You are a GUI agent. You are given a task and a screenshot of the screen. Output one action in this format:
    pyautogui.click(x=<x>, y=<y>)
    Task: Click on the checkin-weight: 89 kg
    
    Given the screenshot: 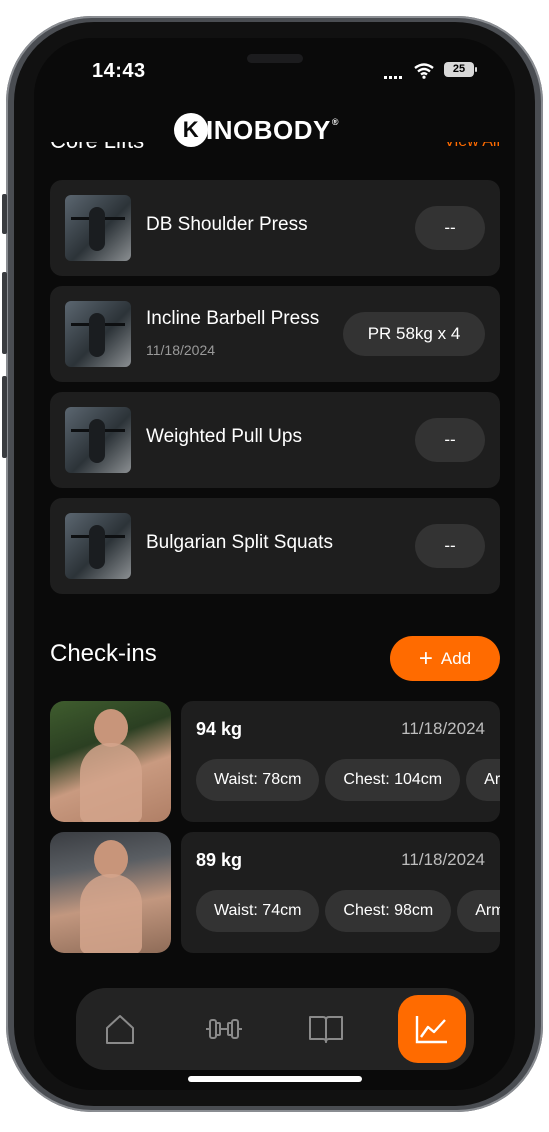 What is the action you would take?
    pyautogui.click(x=219, y=860)
    